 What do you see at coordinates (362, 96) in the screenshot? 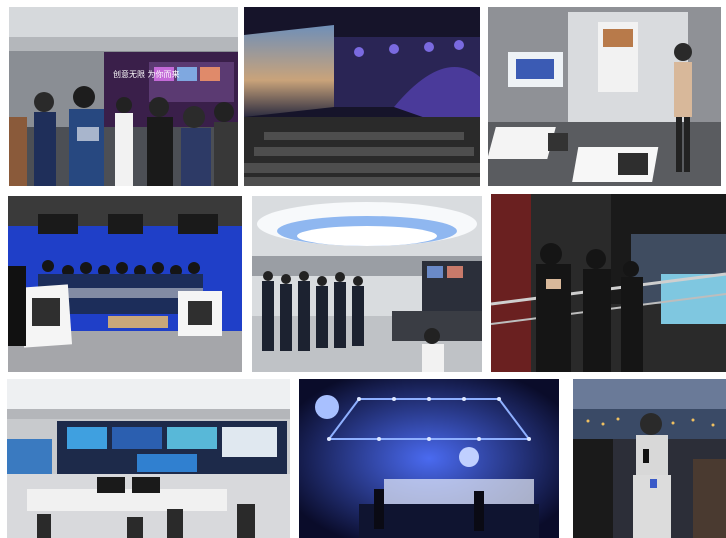
I see `theater-auditorium-photo` at bounding box center [362, 96].